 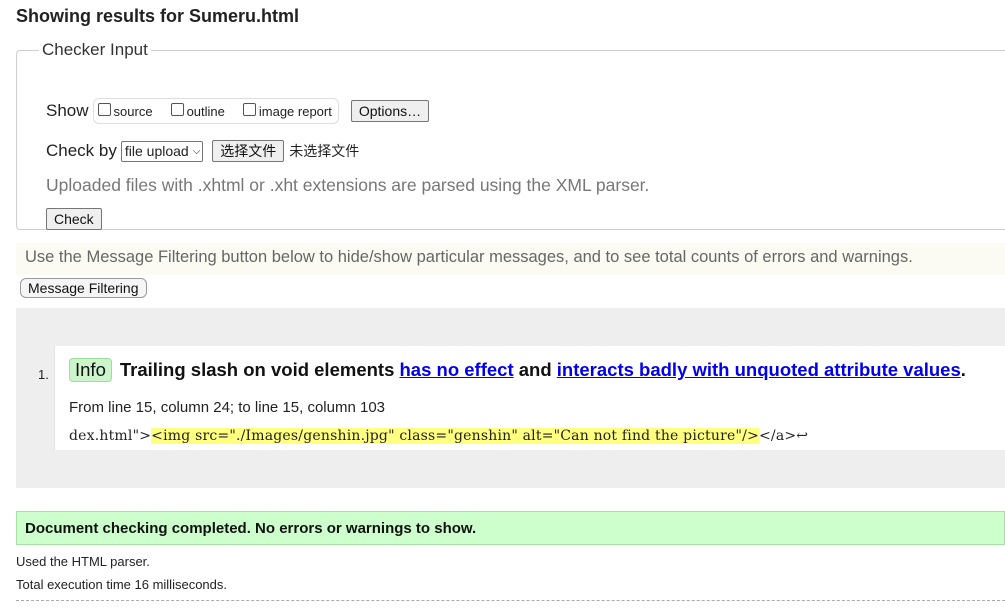 What do you see at coordinates (121, 584) in the screenshot?
I see `execution-time-text: Total execution time 16 milliseconds.` at bounding box center [121, 584].